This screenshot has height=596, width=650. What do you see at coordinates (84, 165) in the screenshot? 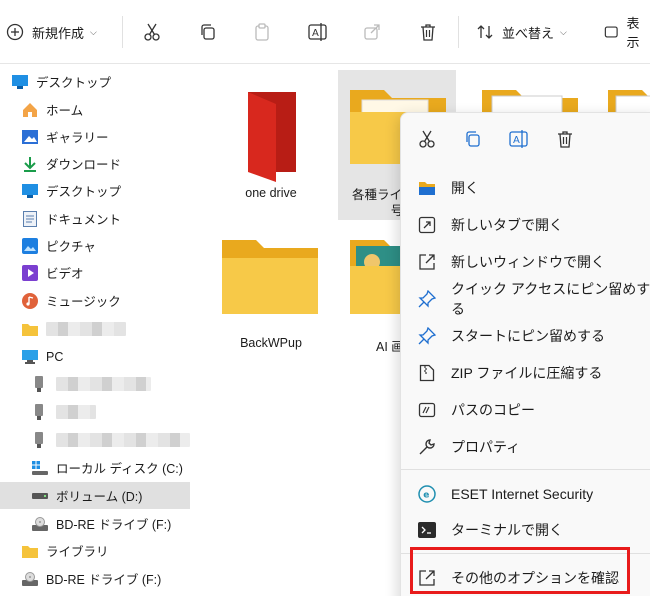
I see `sidebar-item-label: ダウンロード` at bounding box center [84, 165].